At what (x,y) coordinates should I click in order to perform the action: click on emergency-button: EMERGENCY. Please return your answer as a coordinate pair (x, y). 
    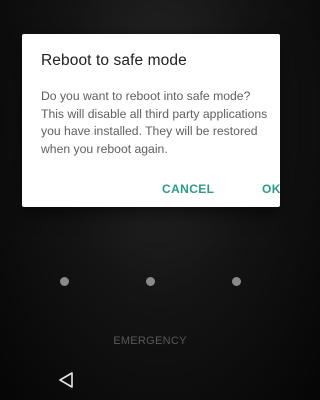
    Looking at the image, I should click on (150, 341).